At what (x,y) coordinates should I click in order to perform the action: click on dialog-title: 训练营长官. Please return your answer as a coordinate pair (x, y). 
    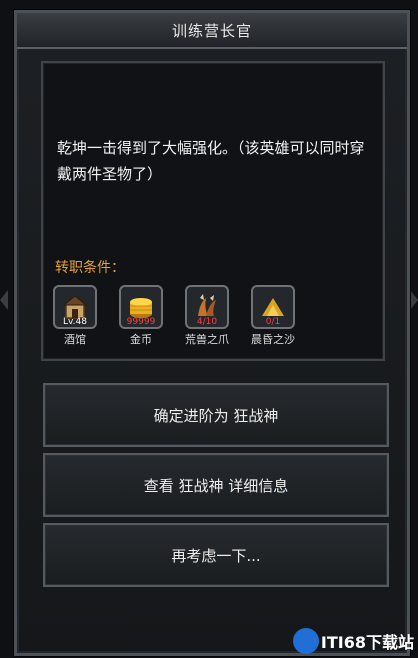
    Looking at the image, I should click on (211, 30).